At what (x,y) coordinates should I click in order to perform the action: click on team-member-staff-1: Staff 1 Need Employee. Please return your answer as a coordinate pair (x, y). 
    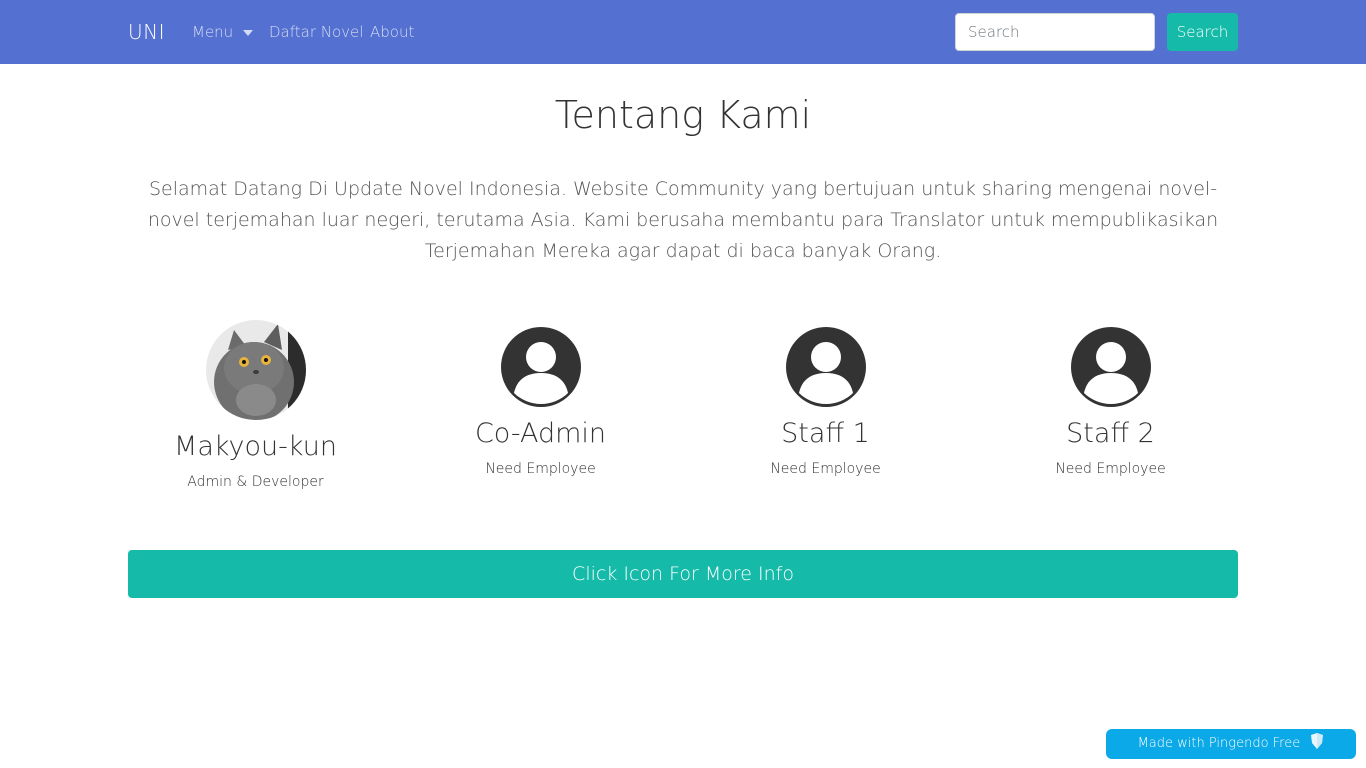
    Looking at the image, I should click on (825, 399).